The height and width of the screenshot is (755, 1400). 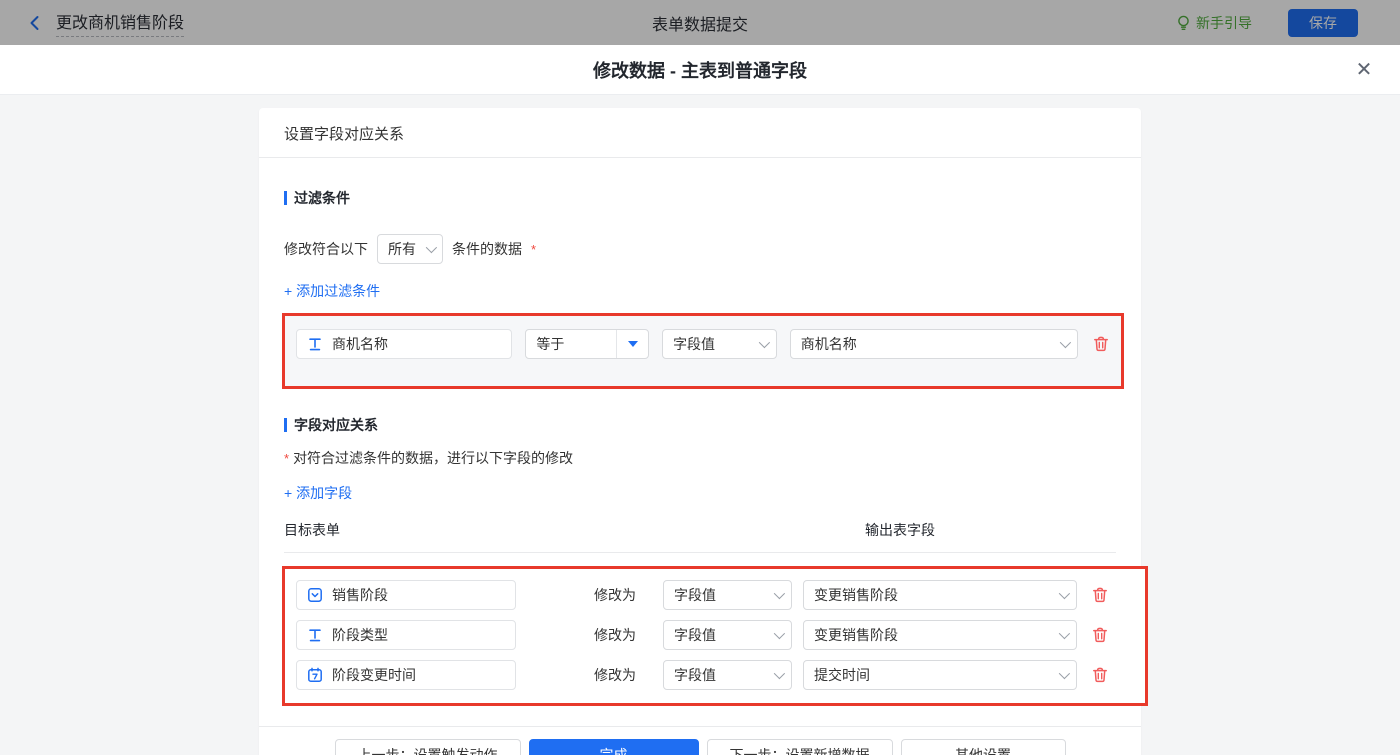 I want to click on mapping-description: * 对符合过滤条件的数据，进行以下字段的修改, so click(x=429, y=458).